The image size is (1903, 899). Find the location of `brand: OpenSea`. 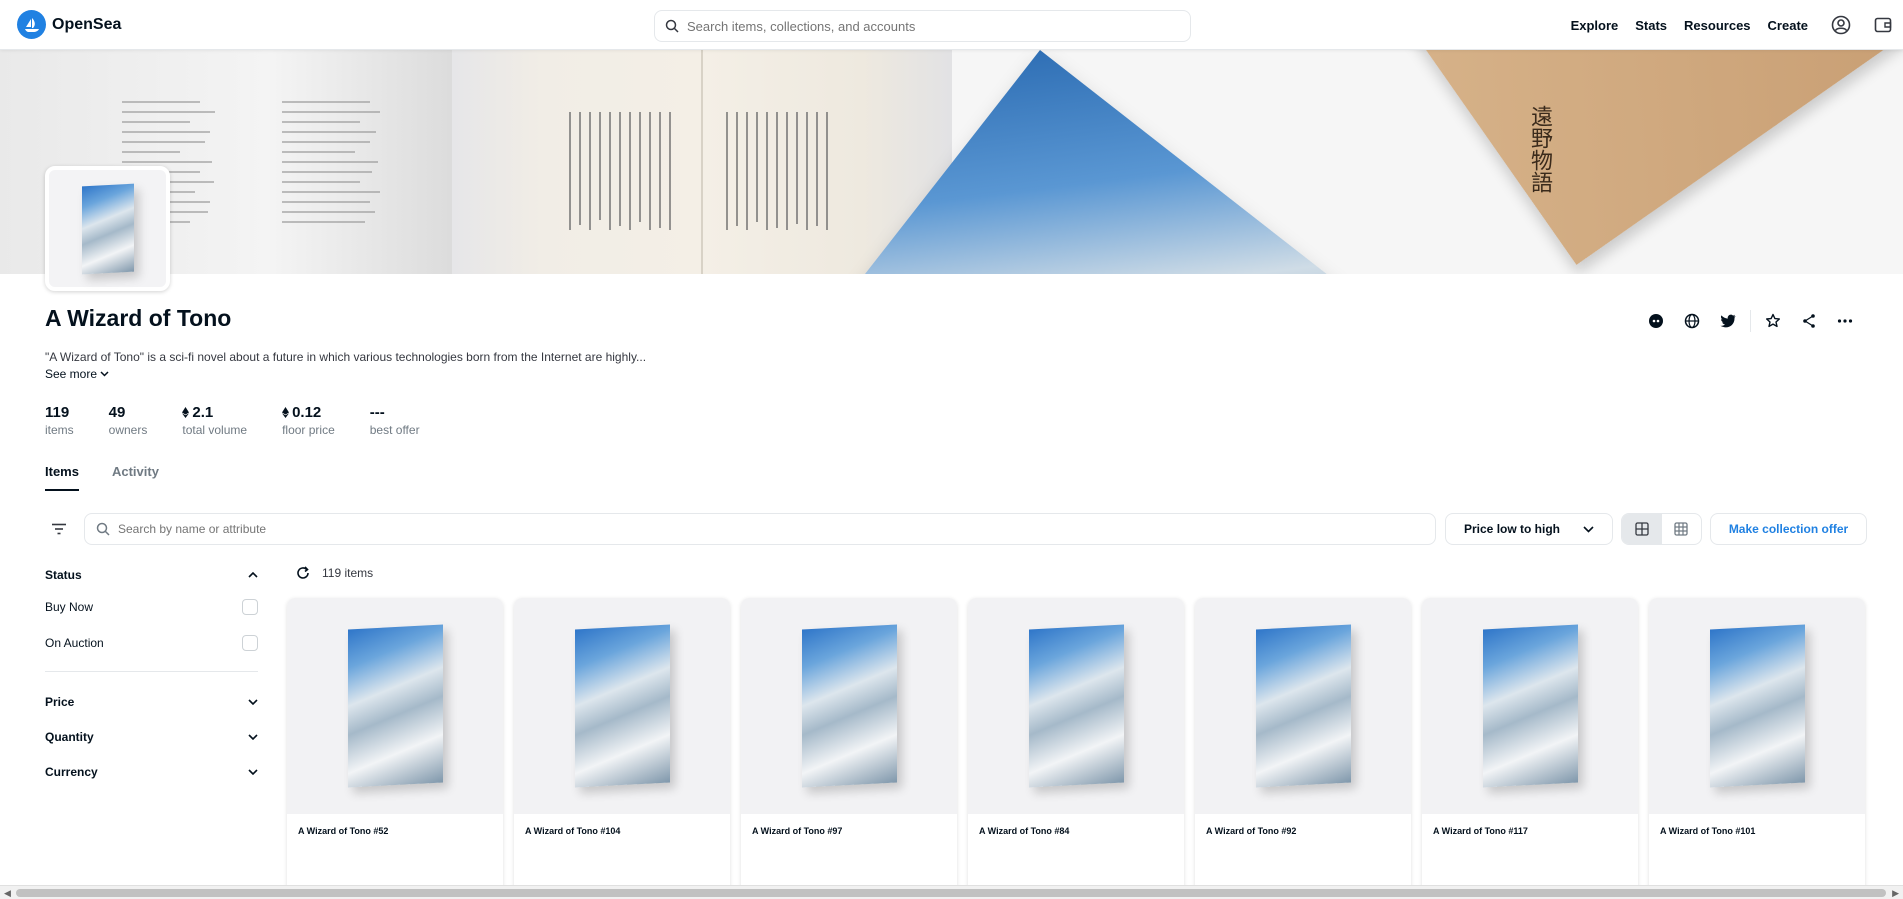

brand: OpenSea is located at coordinates (69, 24).